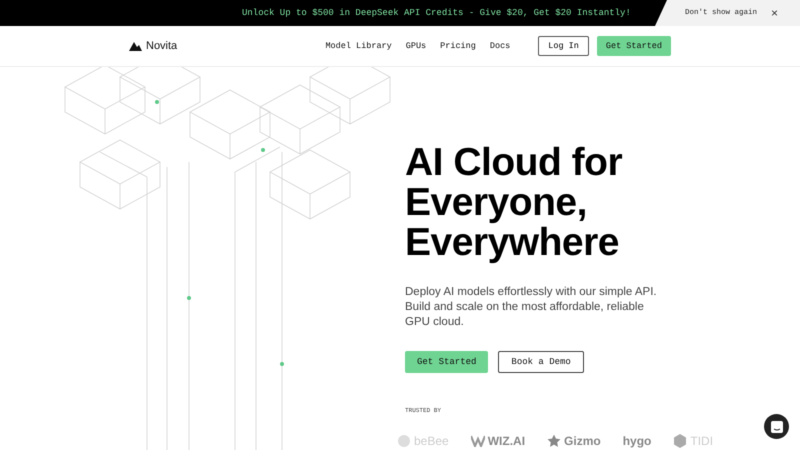 Image resolution: width=800 pixels, height=450 pixels. I want to click on company-logo-name: Gizmo, so click(582, 441).